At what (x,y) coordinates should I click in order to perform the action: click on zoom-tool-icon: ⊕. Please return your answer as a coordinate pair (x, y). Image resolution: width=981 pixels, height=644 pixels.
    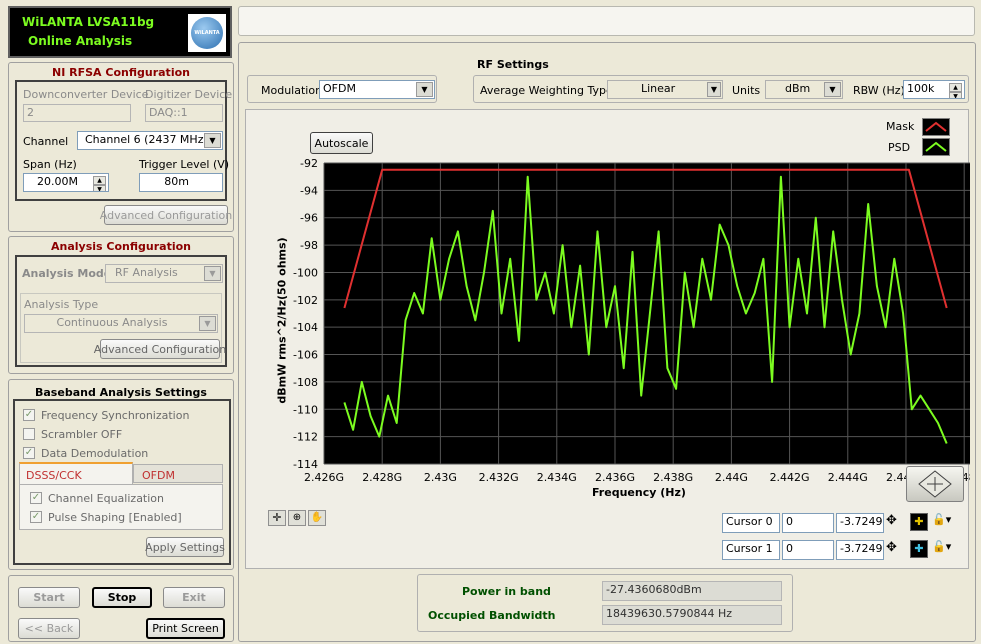
    Looking at the image, I should click on (297, 518).